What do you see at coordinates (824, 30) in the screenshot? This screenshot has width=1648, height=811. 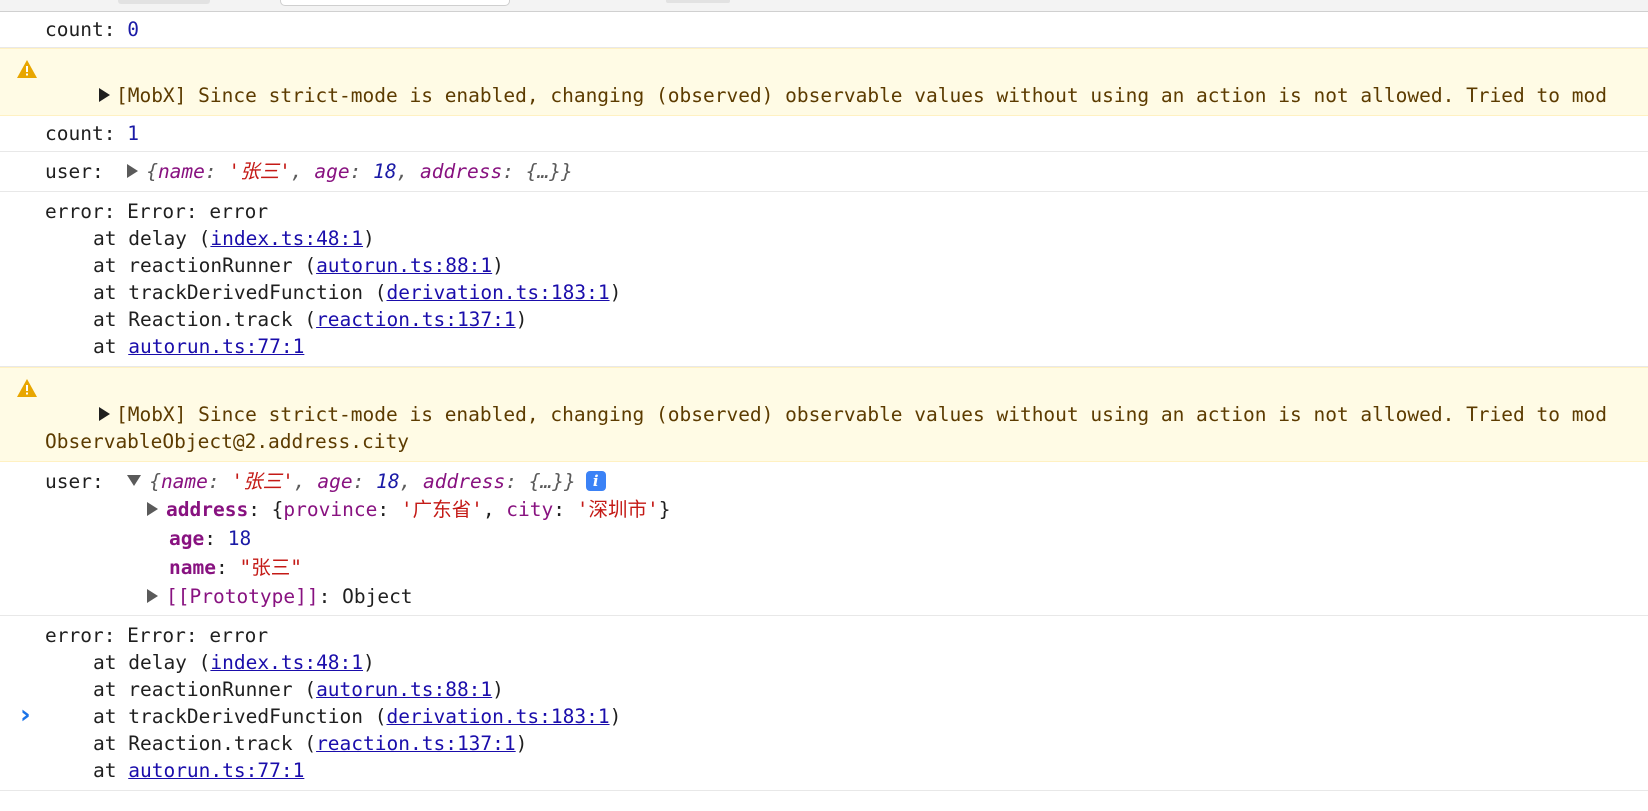 I see `log-message: count: 0` at bounding box center [824, 30].